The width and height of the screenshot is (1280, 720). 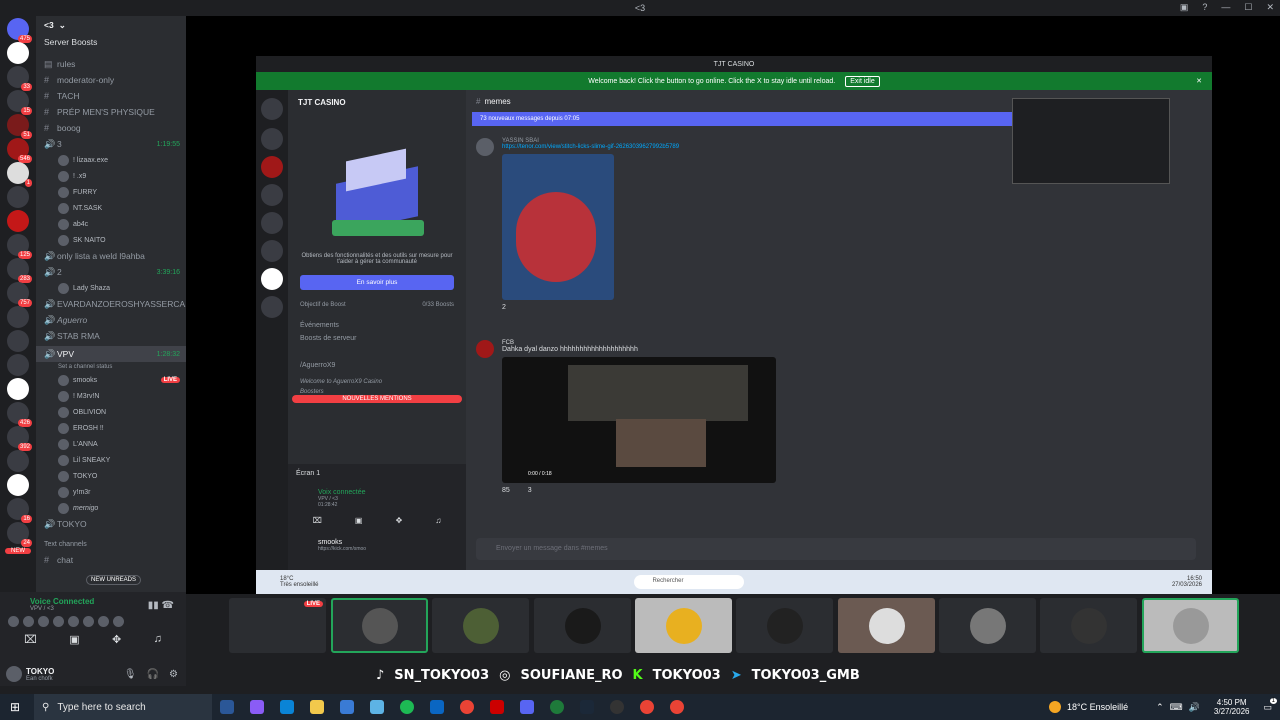 I want to click on signal-icon: ▮▮, so click(x=153, y=605).